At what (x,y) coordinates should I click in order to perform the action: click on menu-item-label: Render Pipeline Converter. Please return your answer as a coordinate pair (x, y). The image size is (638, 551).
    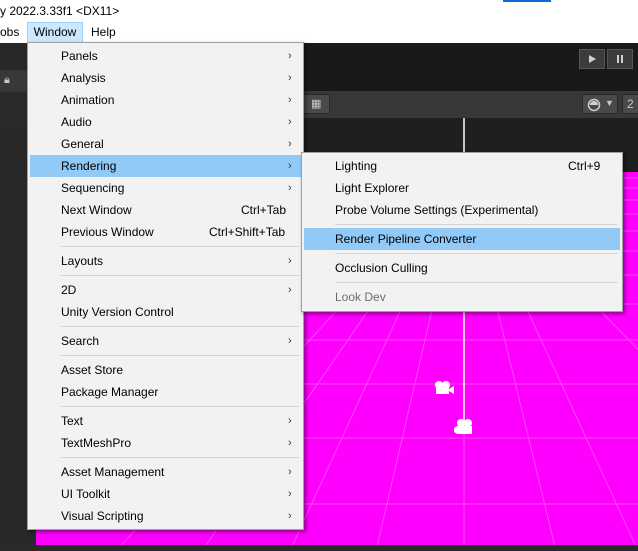
    Looking at the image, I should click on (406, 239).